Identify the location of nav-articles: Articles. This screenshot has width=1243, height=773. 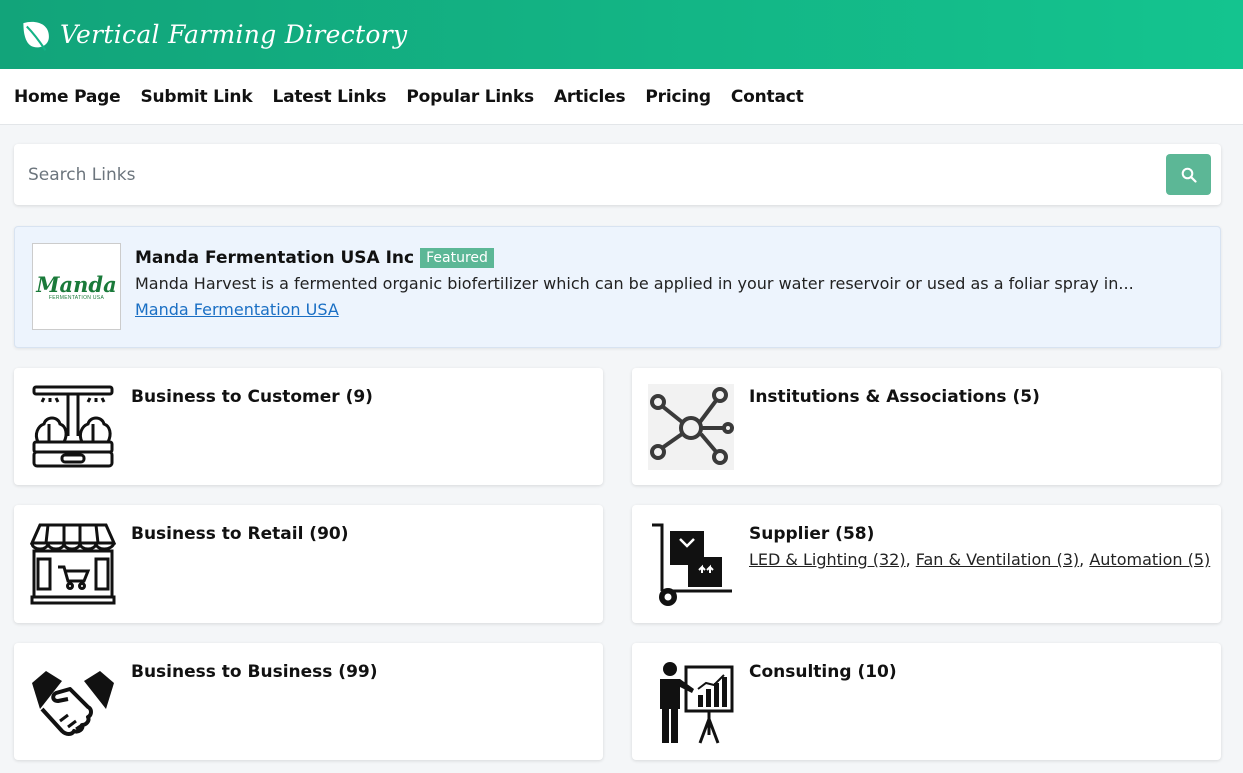
(590, 97).